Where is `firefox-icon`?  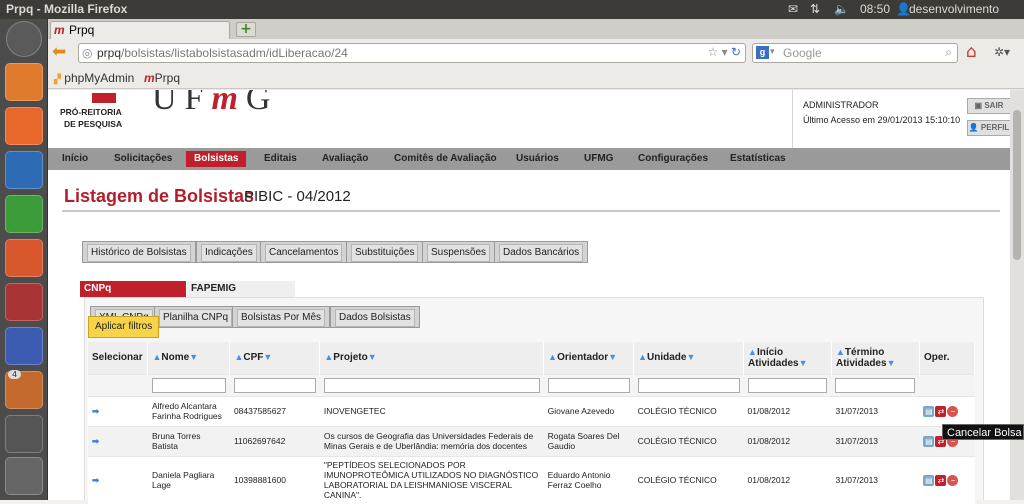
firefox-icon is located at coordinates (24, 126).